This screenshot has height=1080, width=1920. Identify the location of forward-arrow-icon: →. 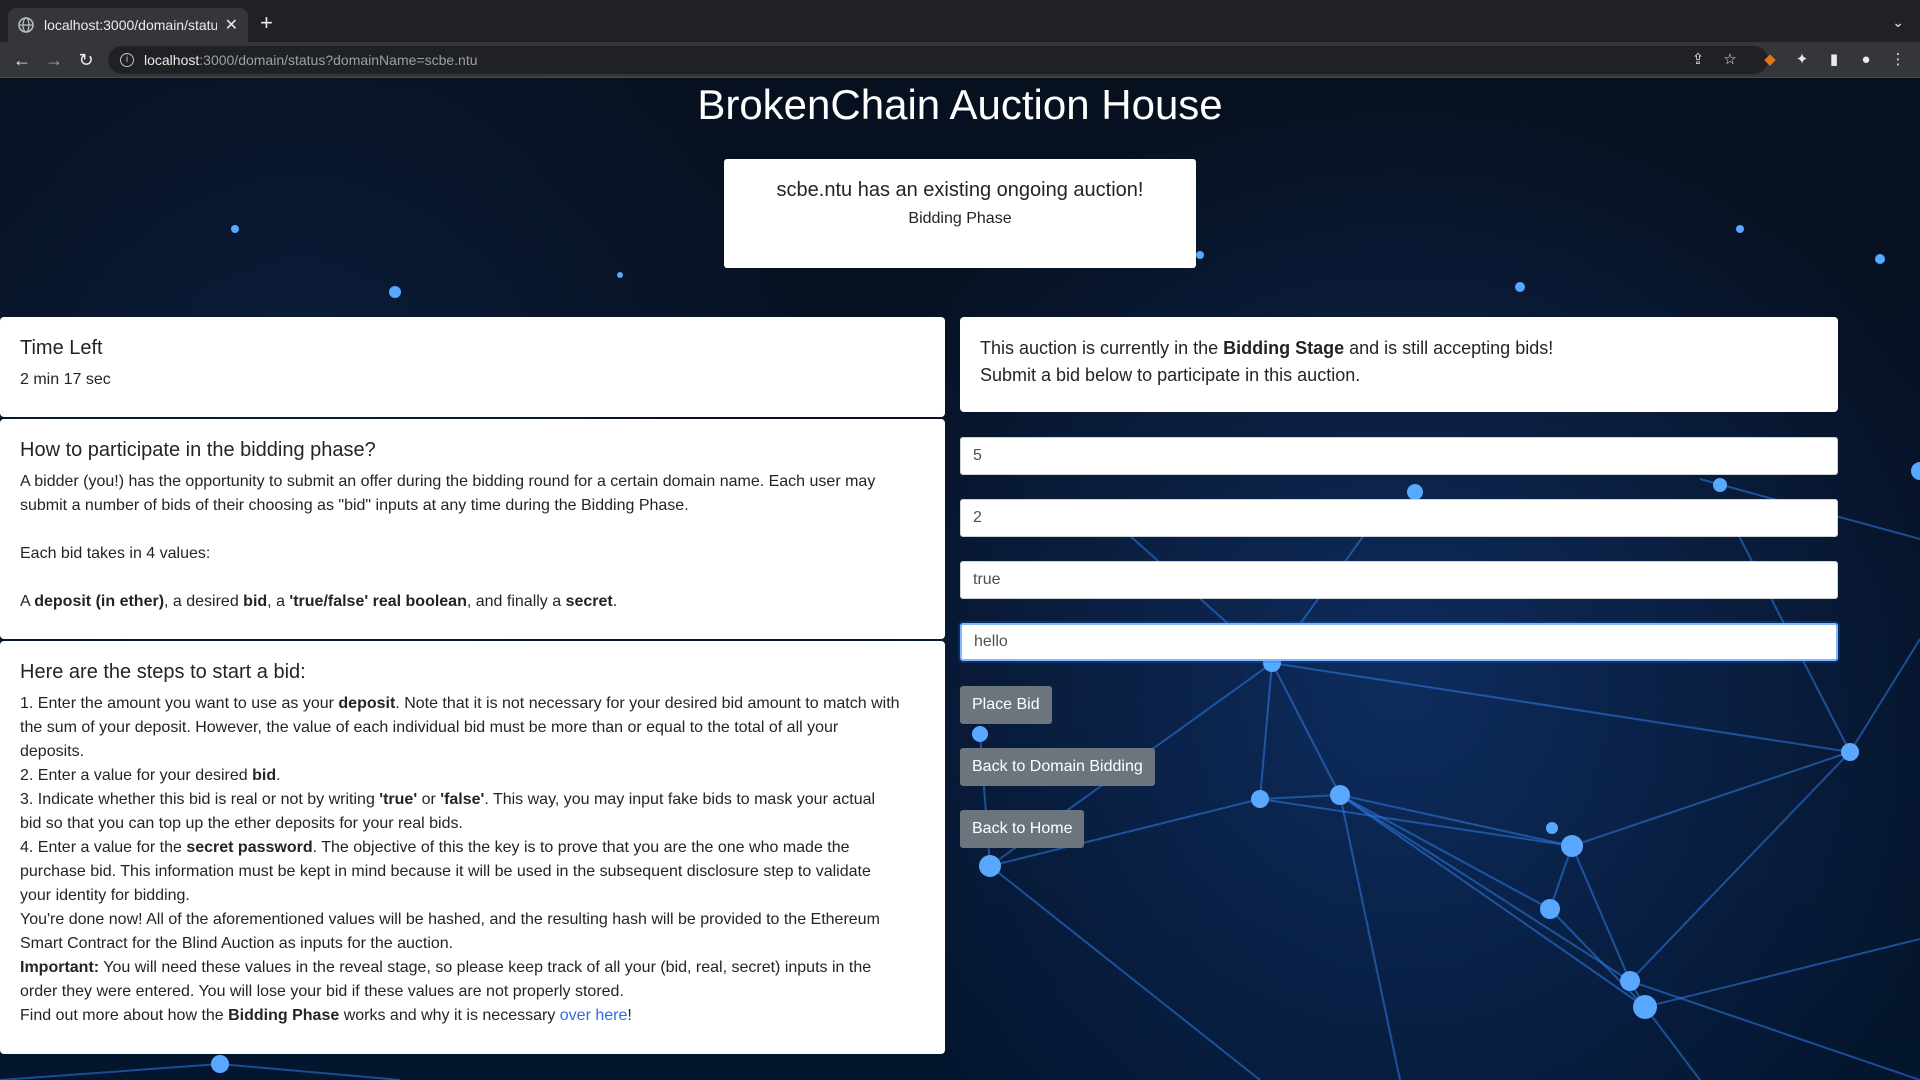
(54, 60).